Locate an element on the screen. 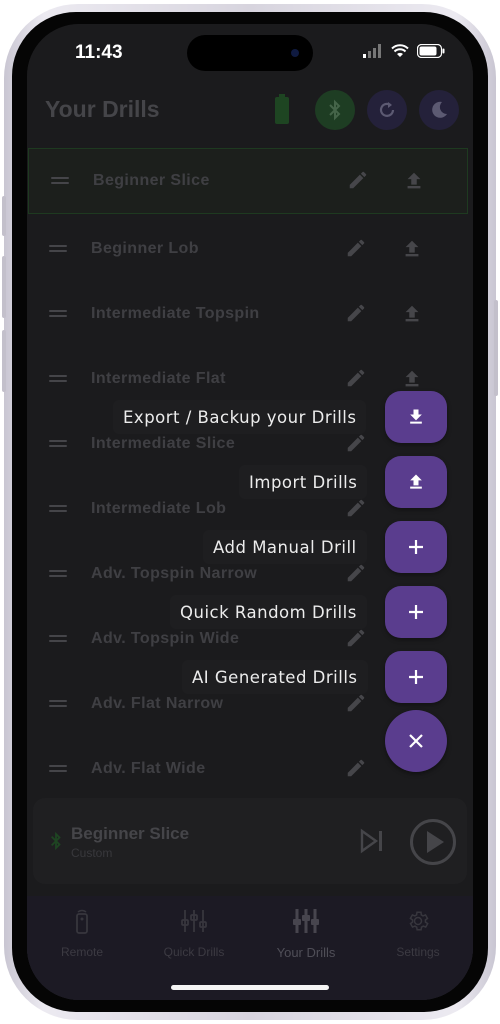 Image resolution: width=500 pixels, height=1024 pixels. add-manual-drill-label: Add Manual Drill is located at coordinates (285, 547).